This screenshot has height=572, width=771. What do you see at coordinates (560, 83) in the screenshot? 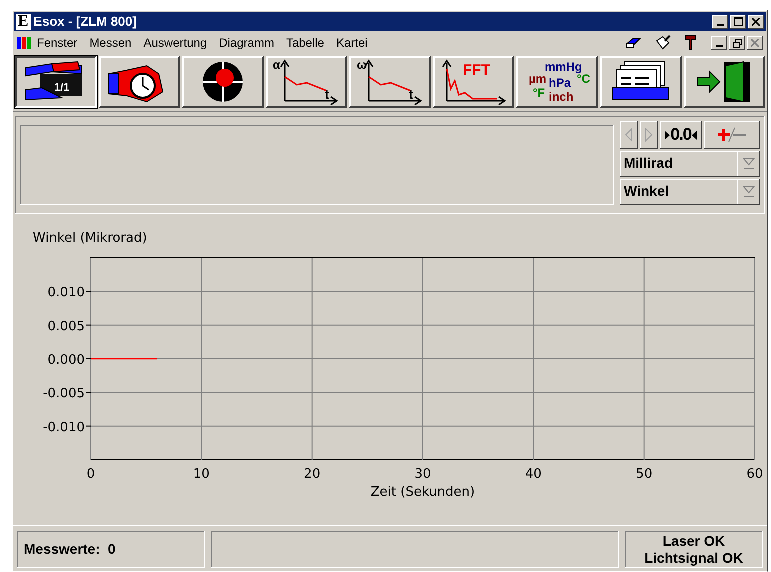
I see `unit-label: hPa` at bounding box center [560, 83].